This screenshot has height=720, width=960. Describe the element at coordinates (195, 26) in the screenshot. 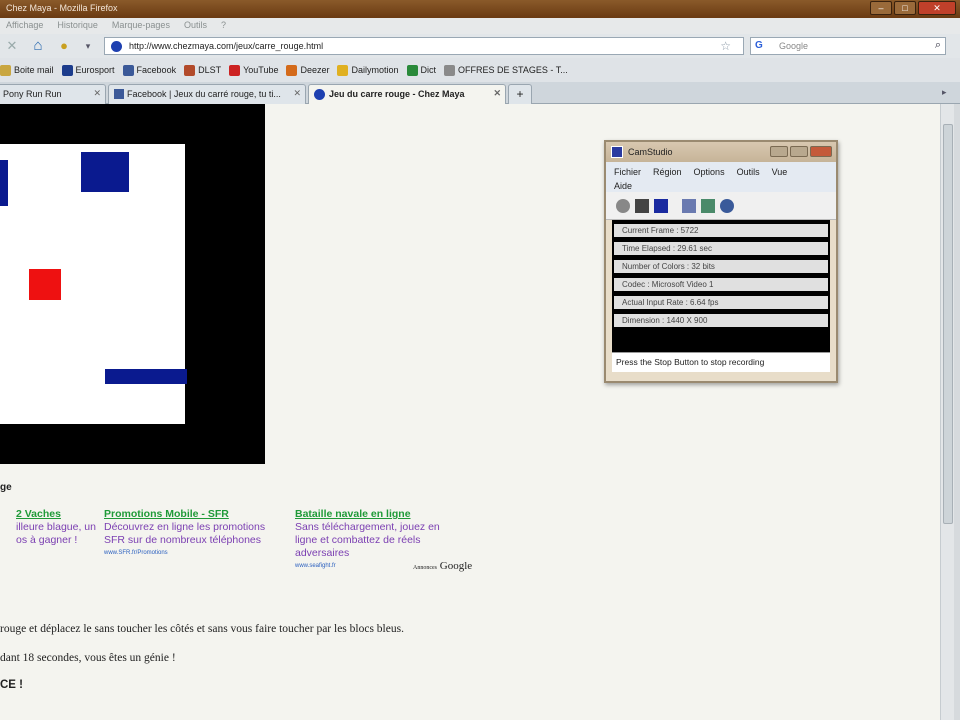

I see `menu-tools: Outils` at that location.